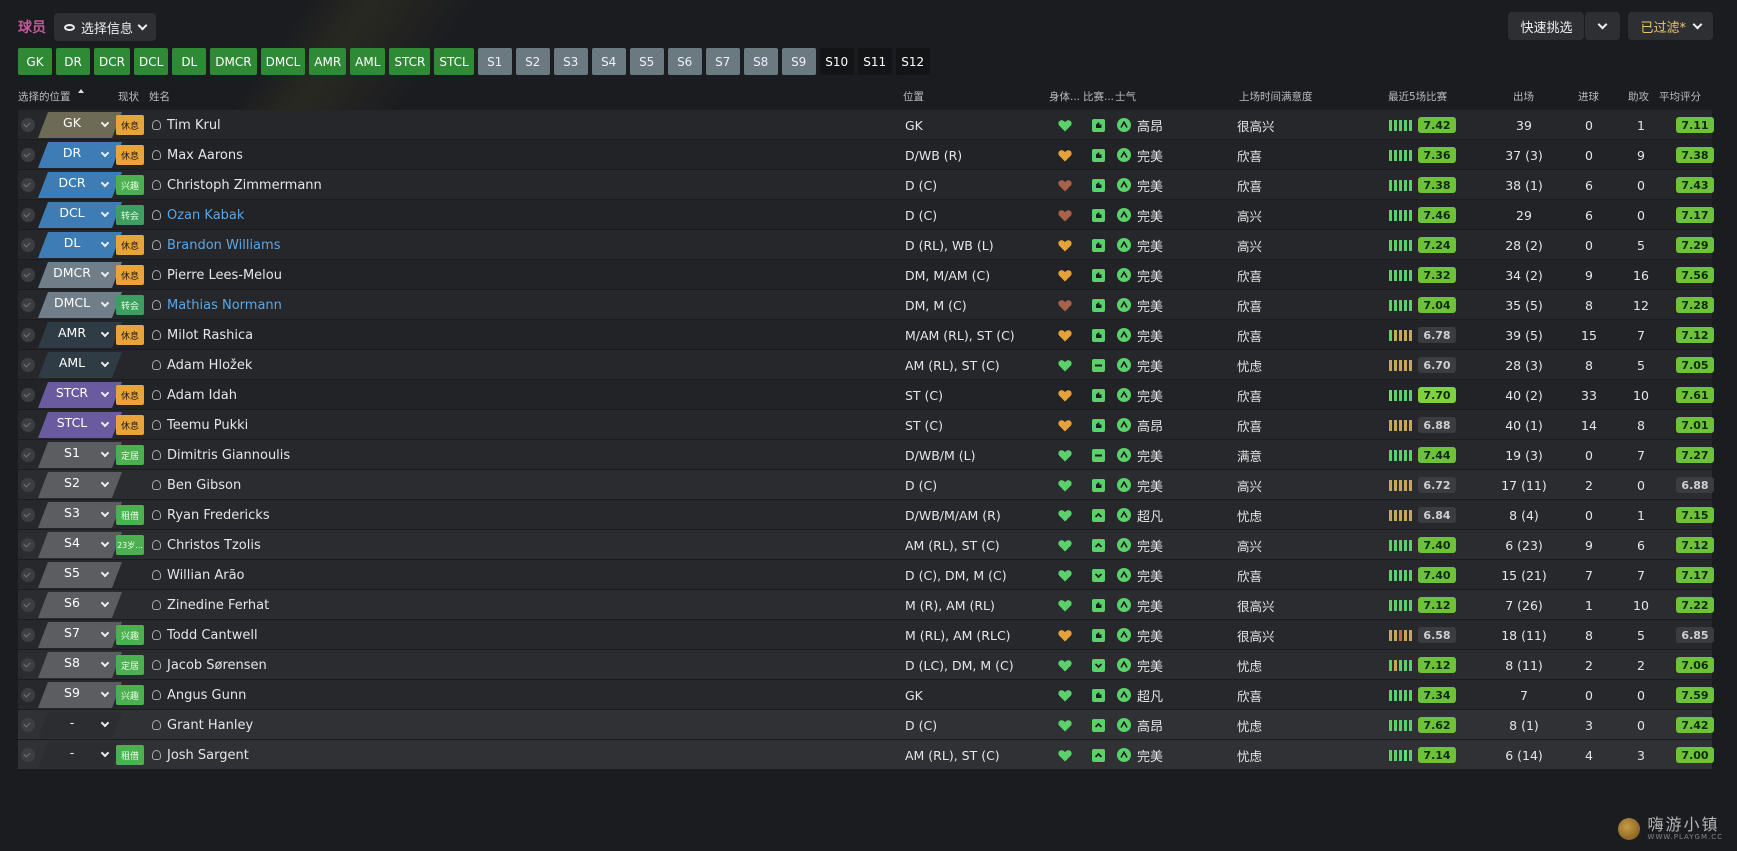  I want to click on position-tag: S6, so click(684, 61).